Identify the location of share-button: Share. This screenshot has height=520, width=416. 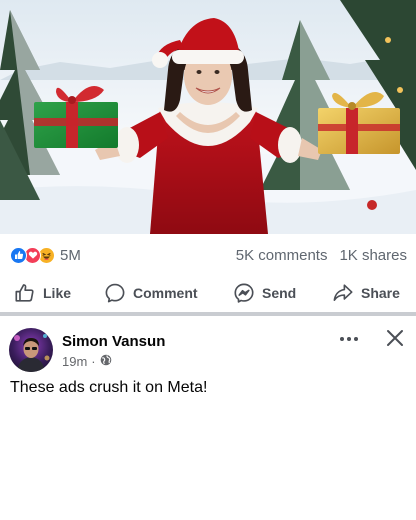
(366, 293).